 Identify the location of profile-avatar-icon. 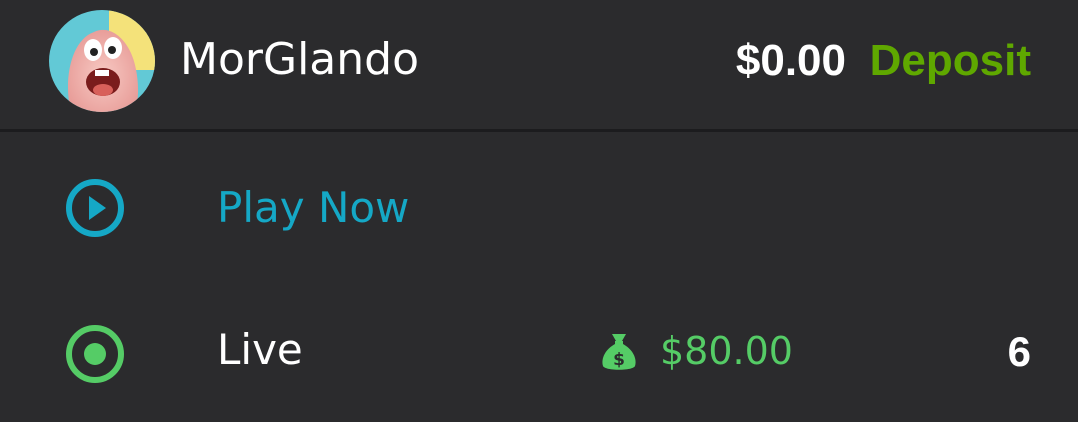
(102, 61).